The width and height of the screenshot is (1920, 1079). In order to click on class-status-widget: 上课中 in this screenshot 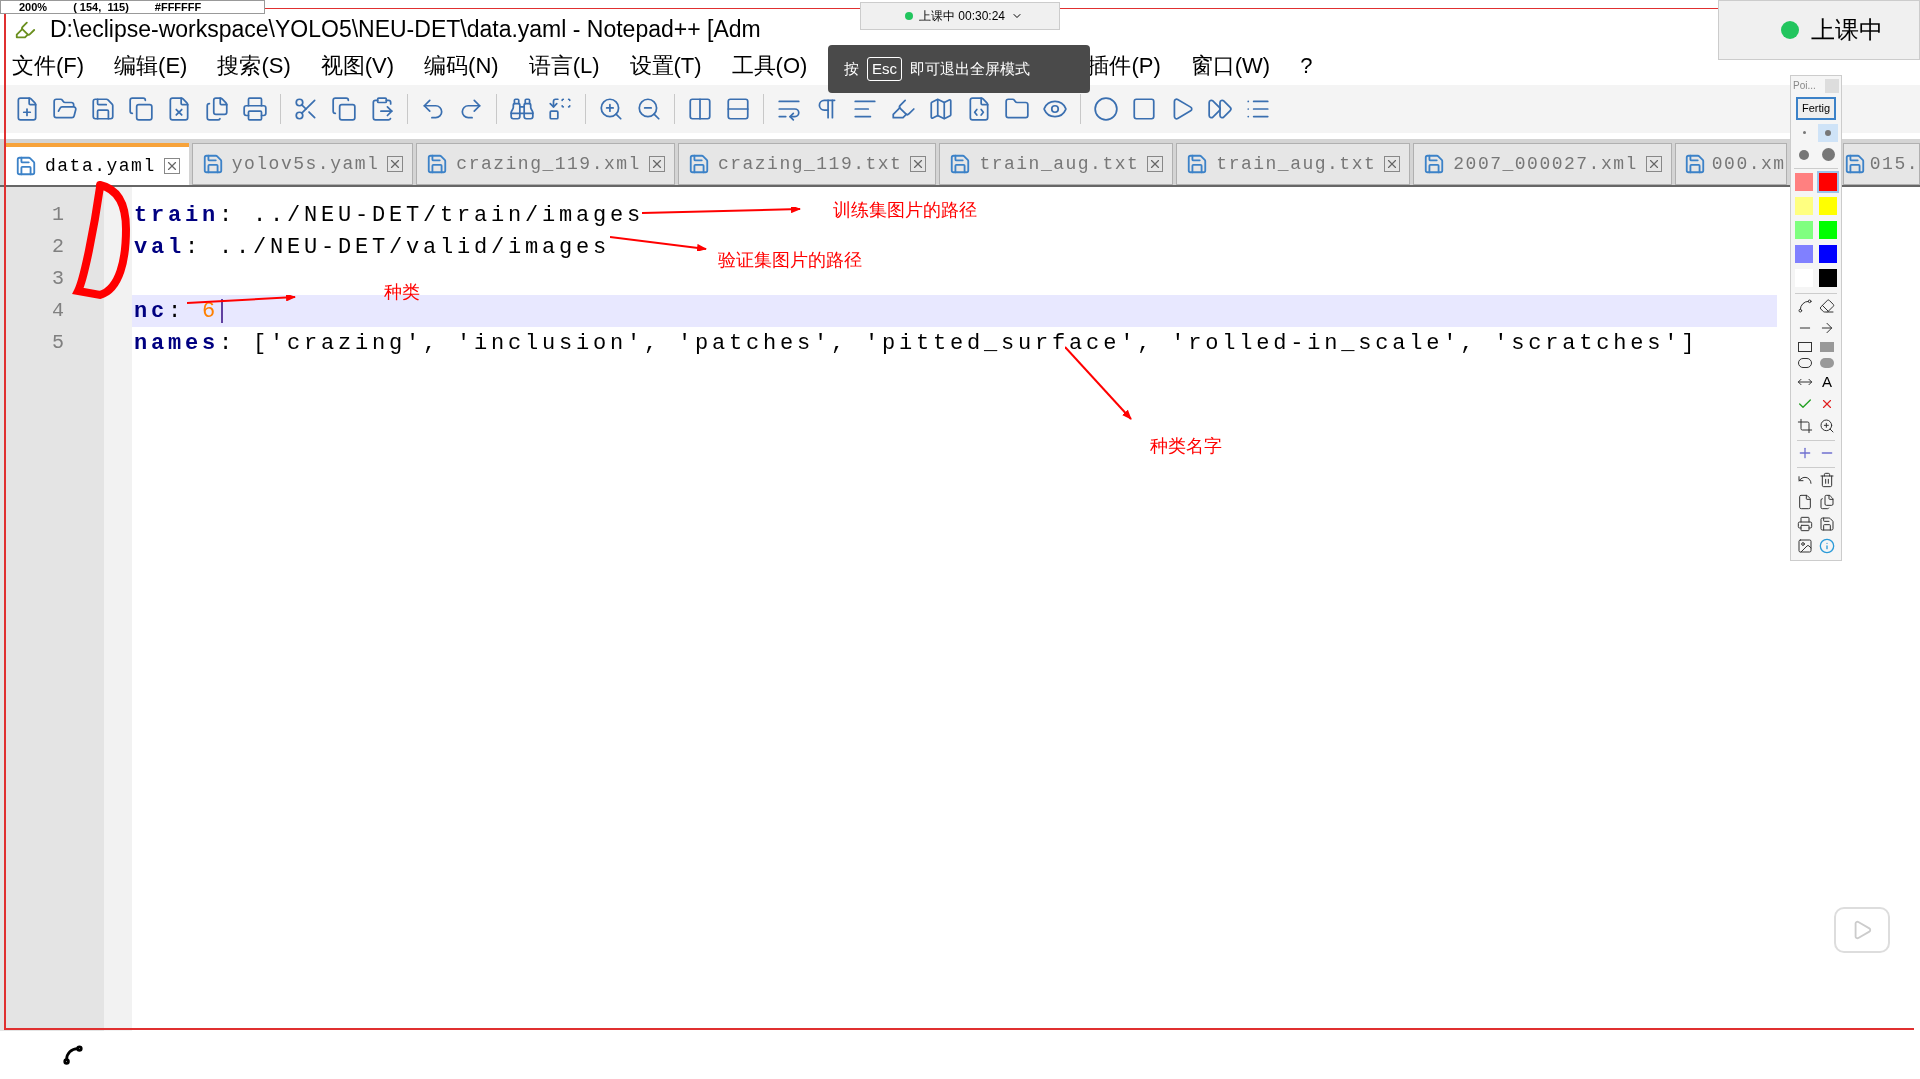, I will do `click(1819, 30)`.